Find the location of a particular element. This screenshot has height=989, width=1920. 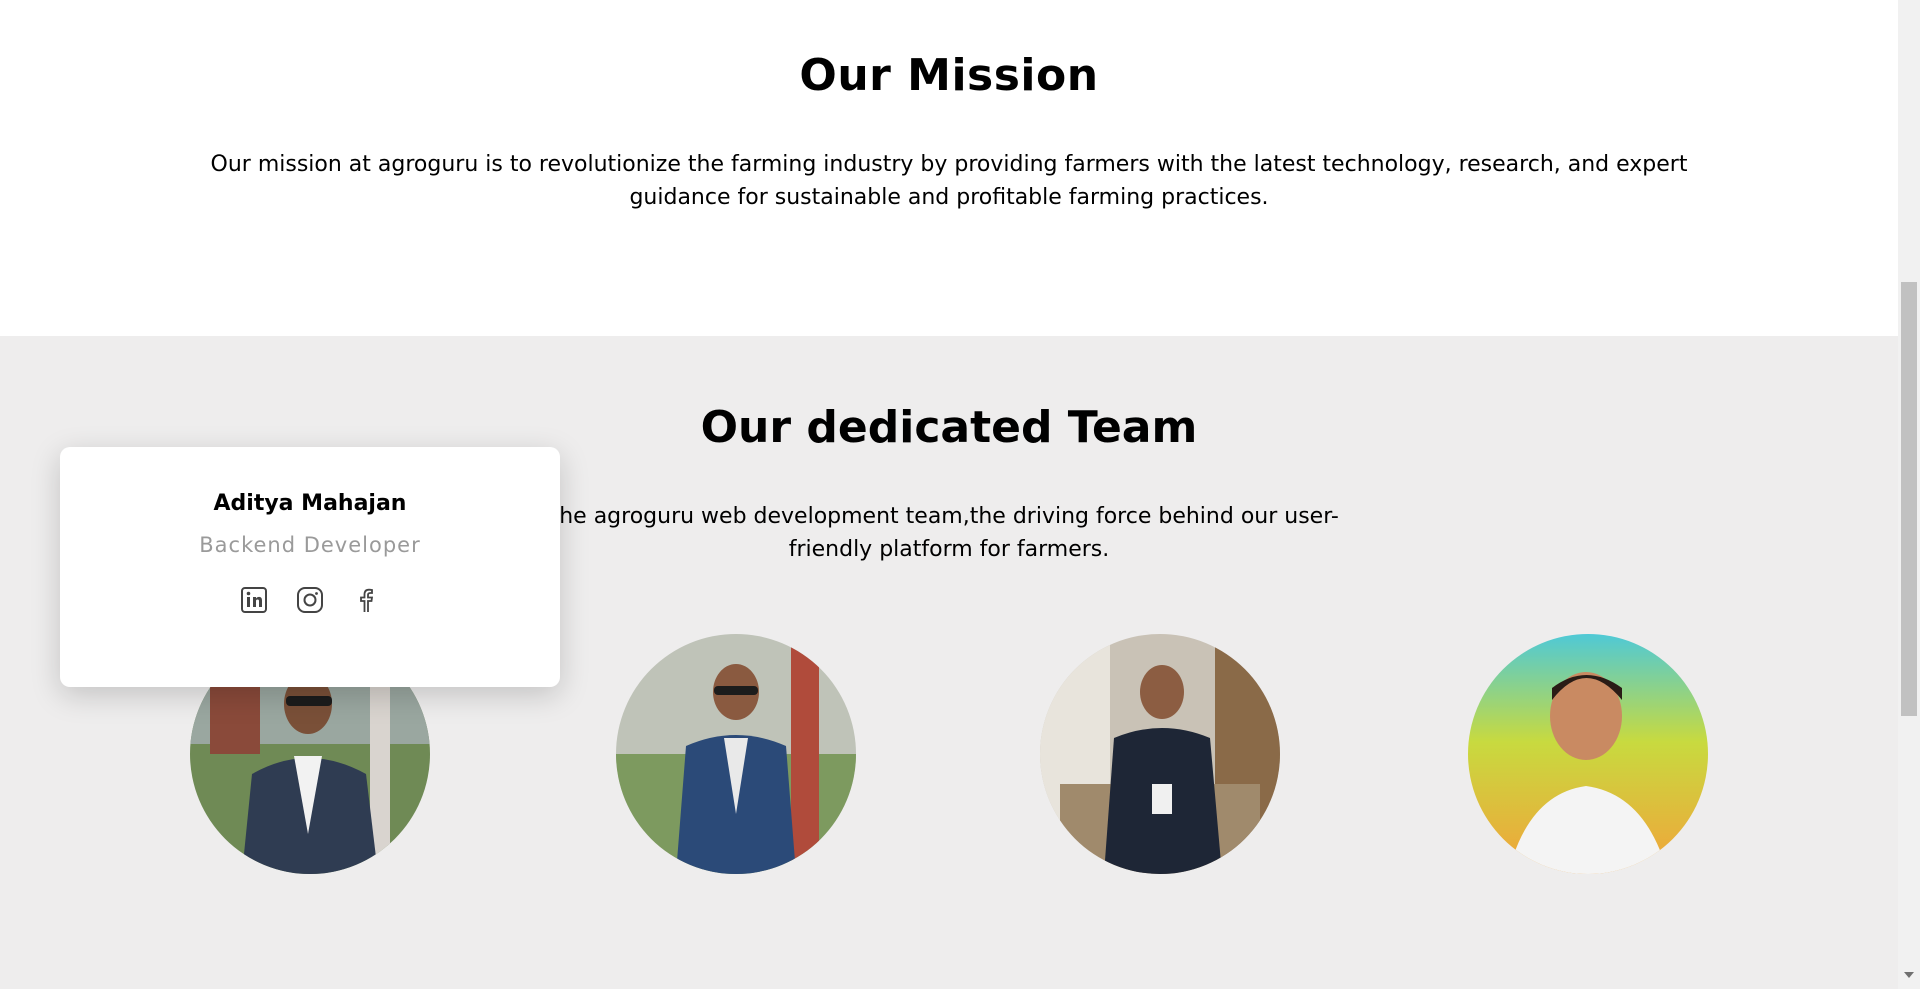

social-links is located at coordinates (310, 600).